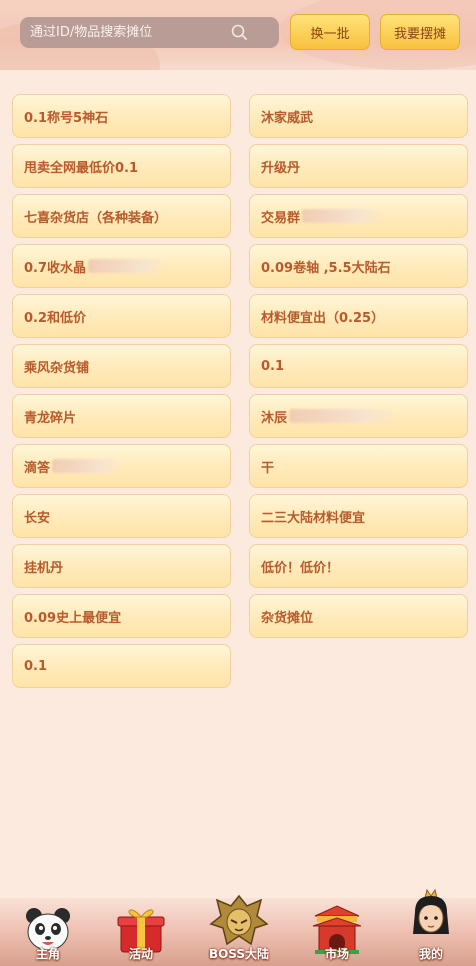 The height and width of the screenshot is (966, 476). Describe the element at coordinates (121, 116) in the screenshot. I see `stall-card: 0.1称号5神石` at that location.